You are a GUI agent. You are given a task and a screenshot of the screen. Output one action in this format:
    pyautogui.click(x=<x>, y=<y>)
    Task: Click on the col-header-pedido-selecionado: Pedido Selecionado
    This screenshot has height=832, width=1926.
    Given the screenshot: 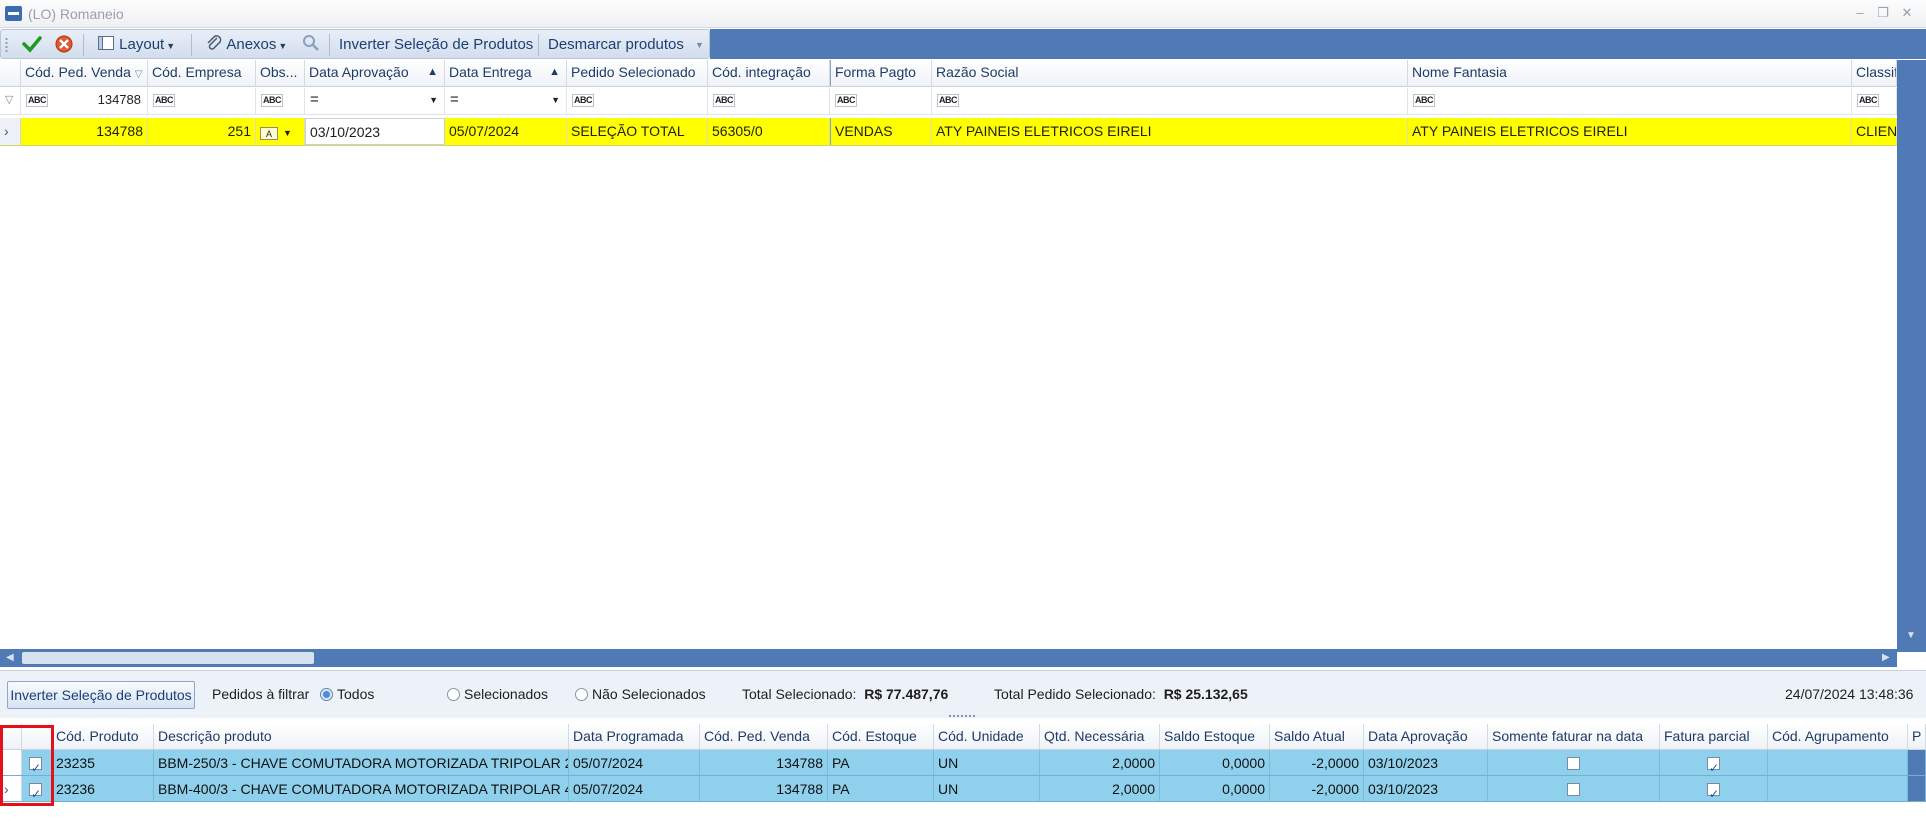 What is the action you would take?
    pyautogui.click(x=637, y=73)
    